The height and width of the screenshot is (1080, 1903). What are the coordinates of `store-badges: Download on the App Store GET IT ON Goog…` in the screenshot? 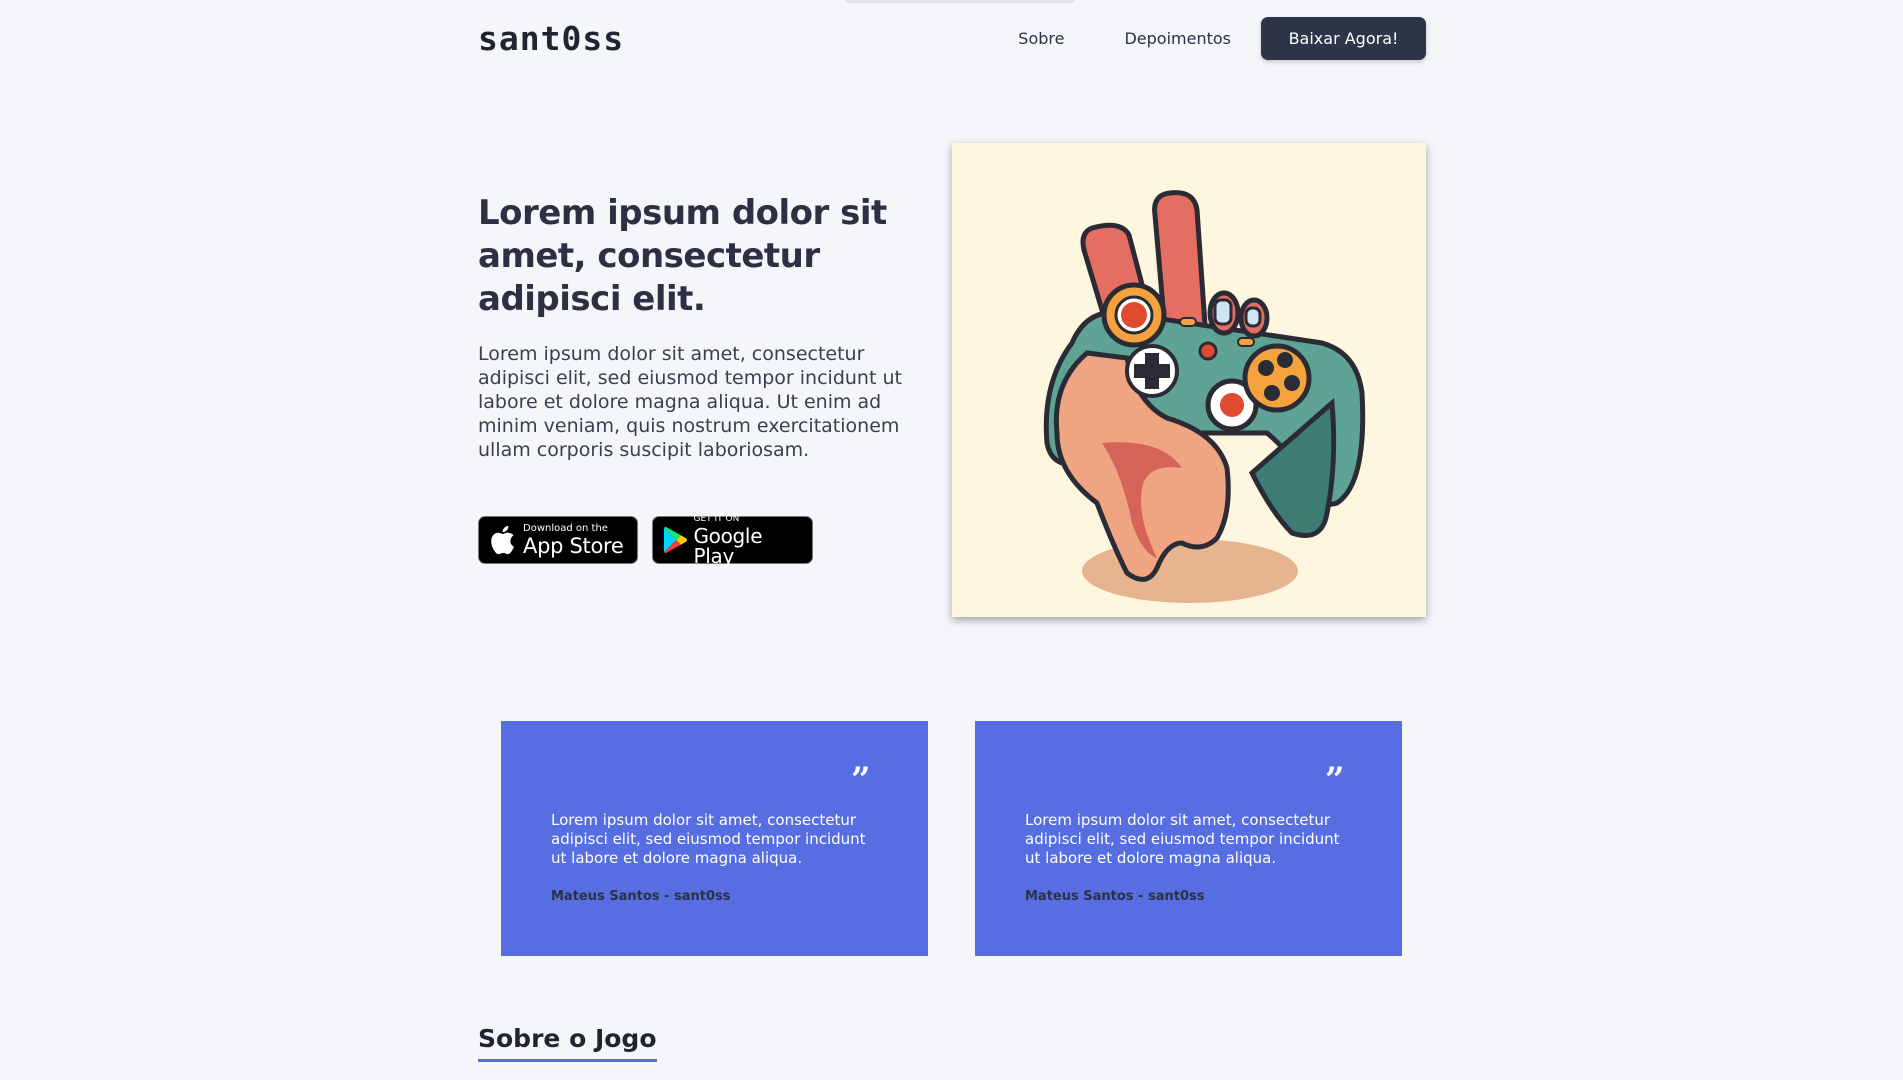 It's located at (645, 540).